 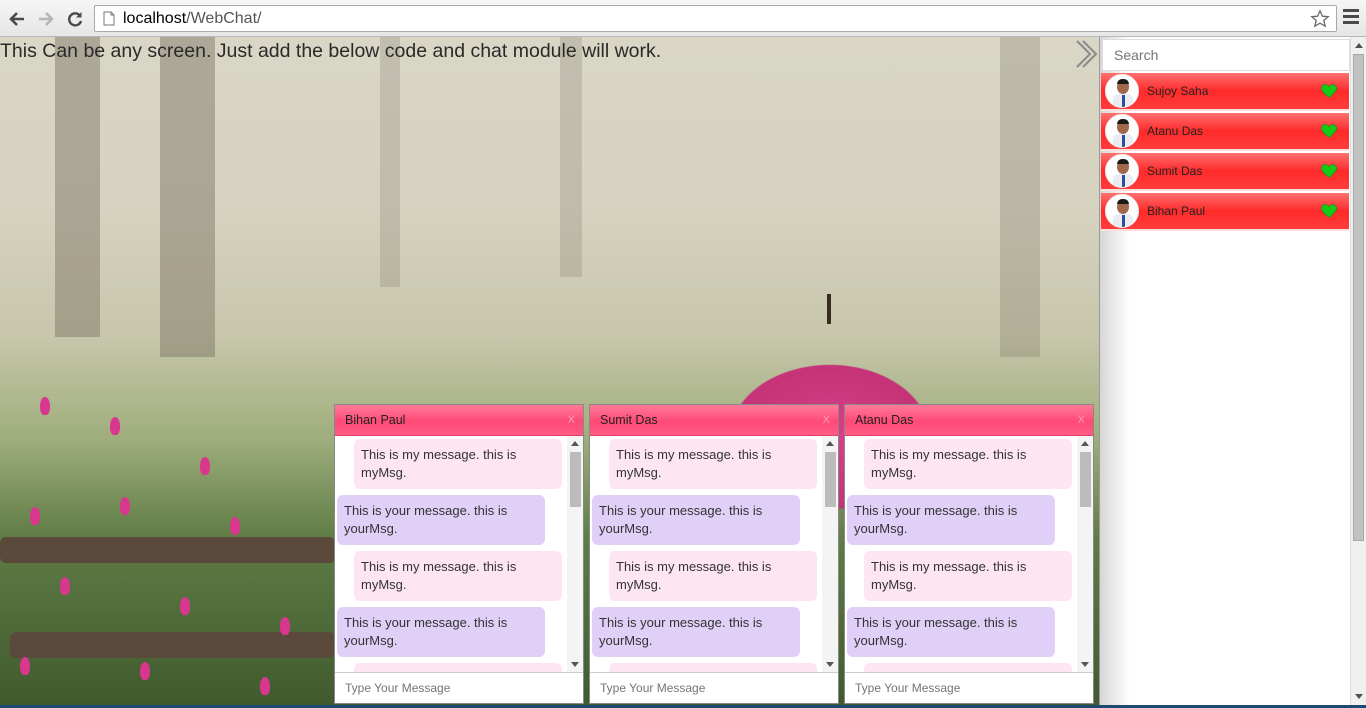 What do you see at coordinates (1225, 212) in the screenshot?
I see `contact-item: Bihan Paul` at bounding box center [1225, 212].